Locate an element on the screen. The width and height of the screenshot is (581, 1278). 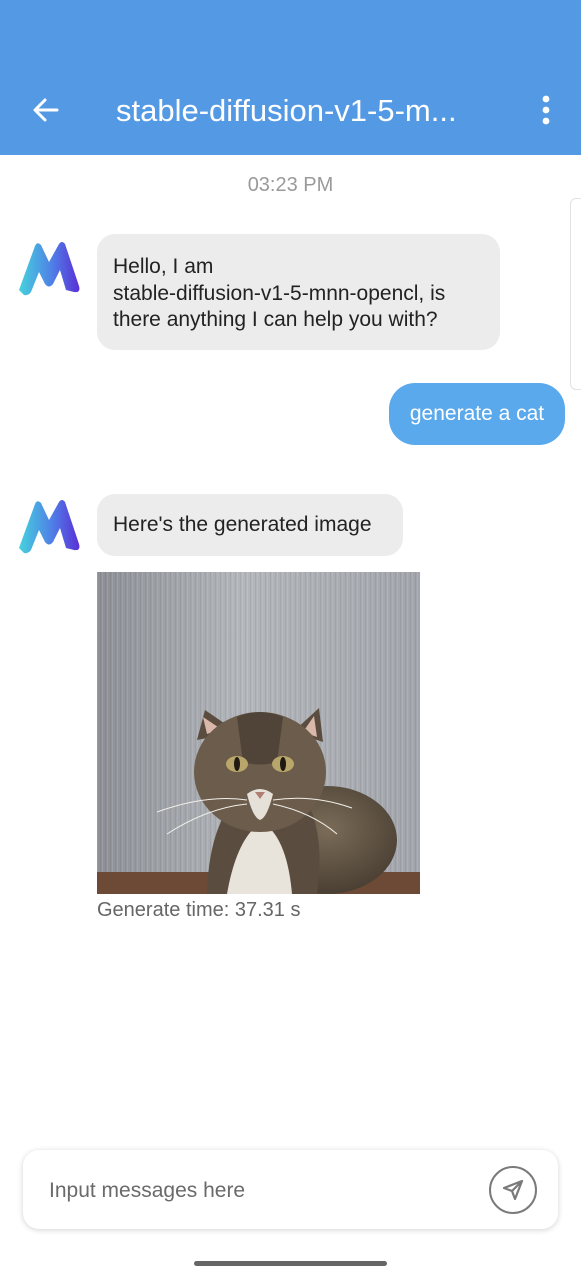
message-text: generate a cat is located at coordinates (477, 413).